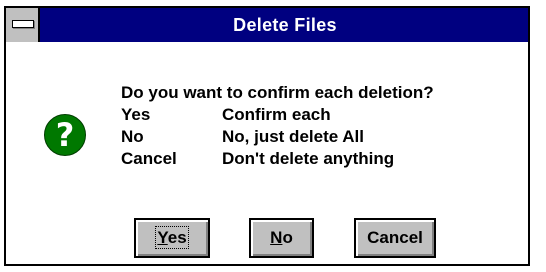 The image size is (546, 272). I want to click on option-key: Cancel, so click(149, 158).